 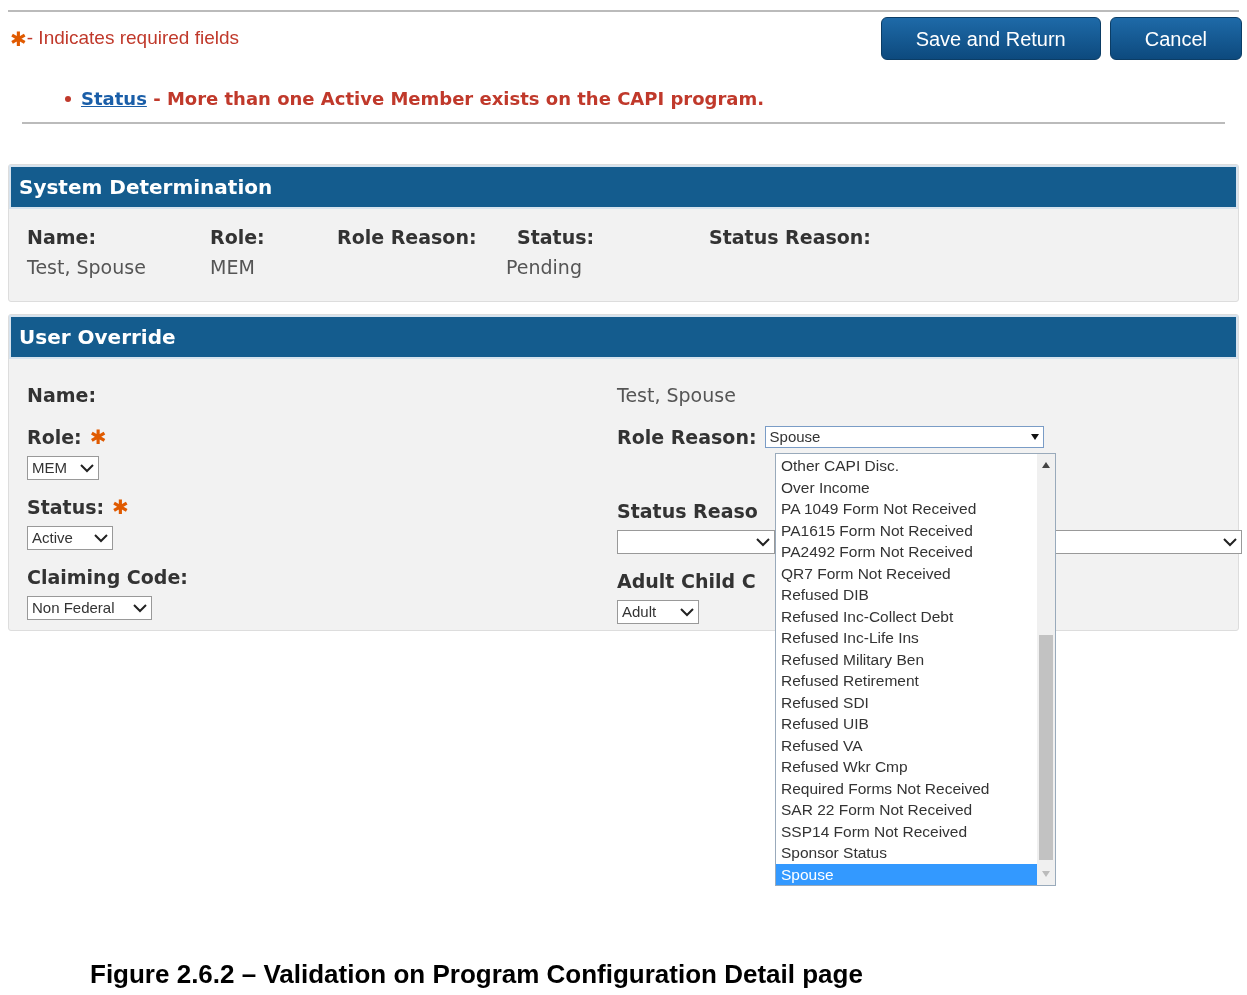 What do you see at coordinates (1034, 437) in the screenshot?
I see `dropdown-arrow-icon` at bounding box center [1034, 437].